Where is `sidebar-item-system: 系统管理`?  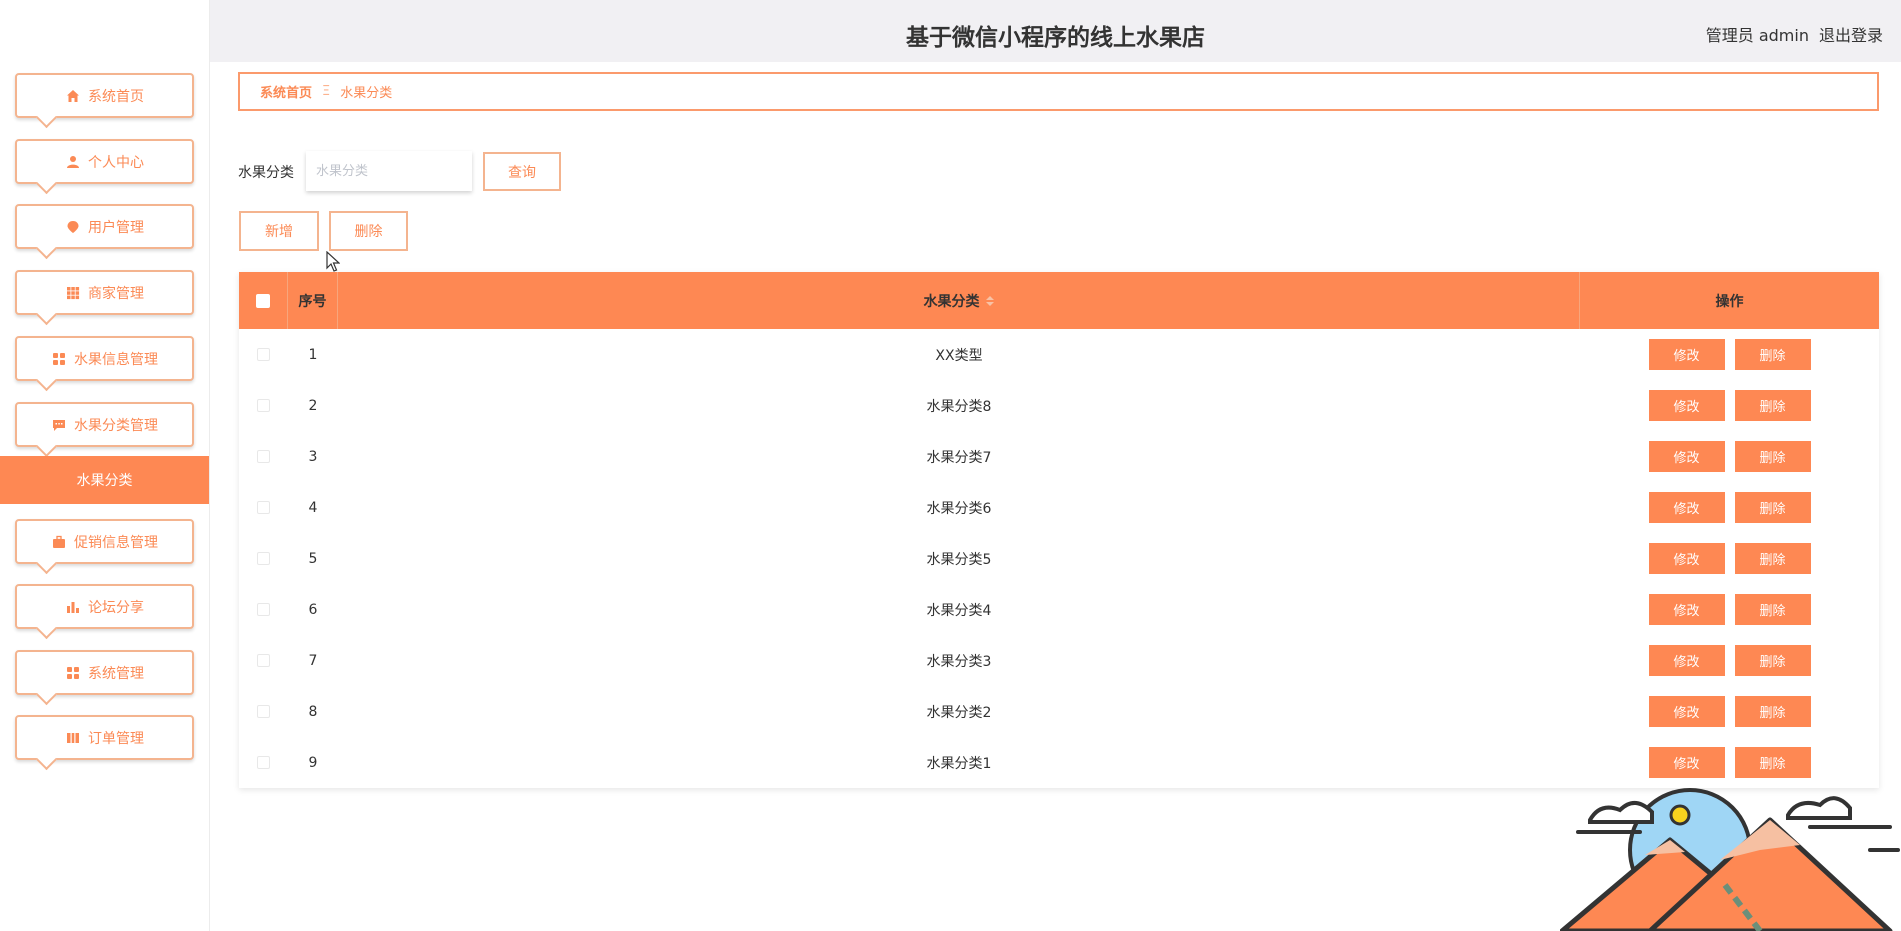
sidebar-item-system: 系统管理 is located at coordinates (104, 672).